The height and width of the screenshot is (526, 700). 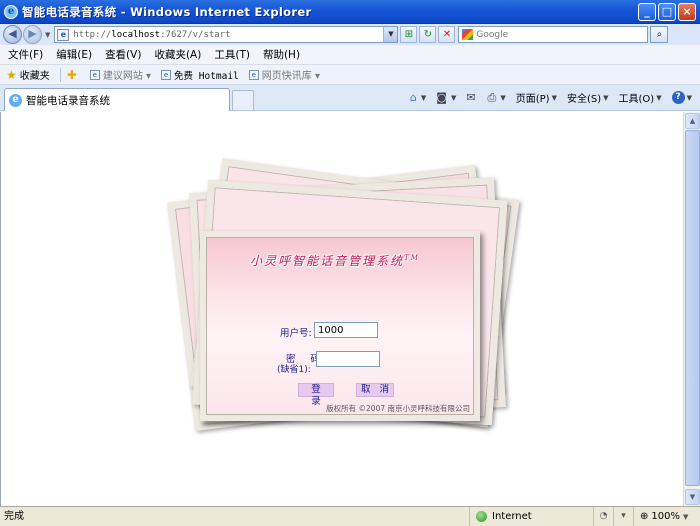 I want to click on add-favorite-button: ✚, so click(x=73, y=75).